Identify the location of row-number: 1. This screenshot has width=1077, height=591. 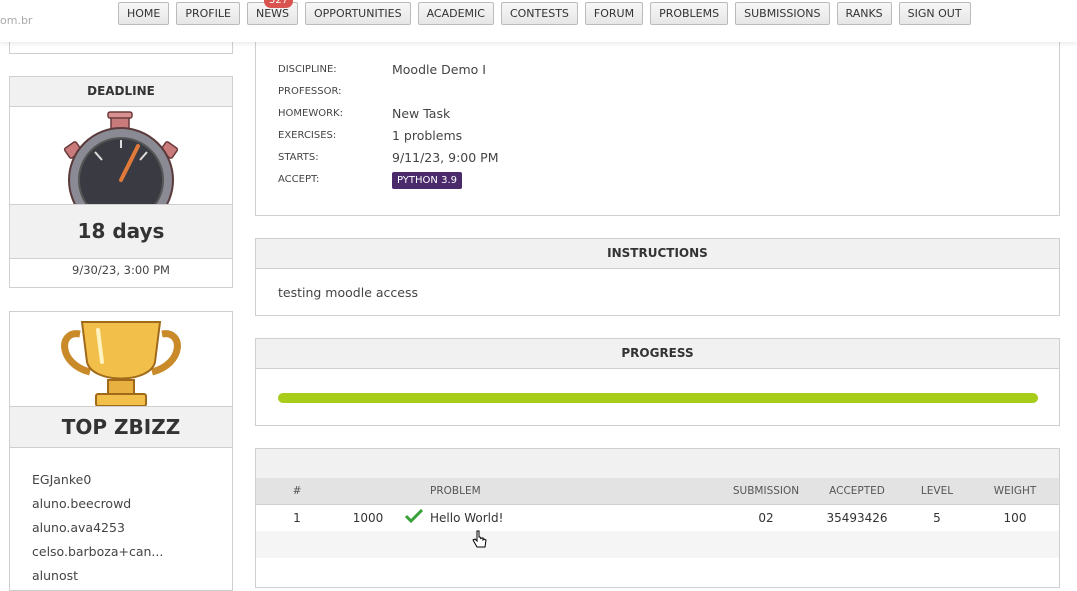
(297, 517).